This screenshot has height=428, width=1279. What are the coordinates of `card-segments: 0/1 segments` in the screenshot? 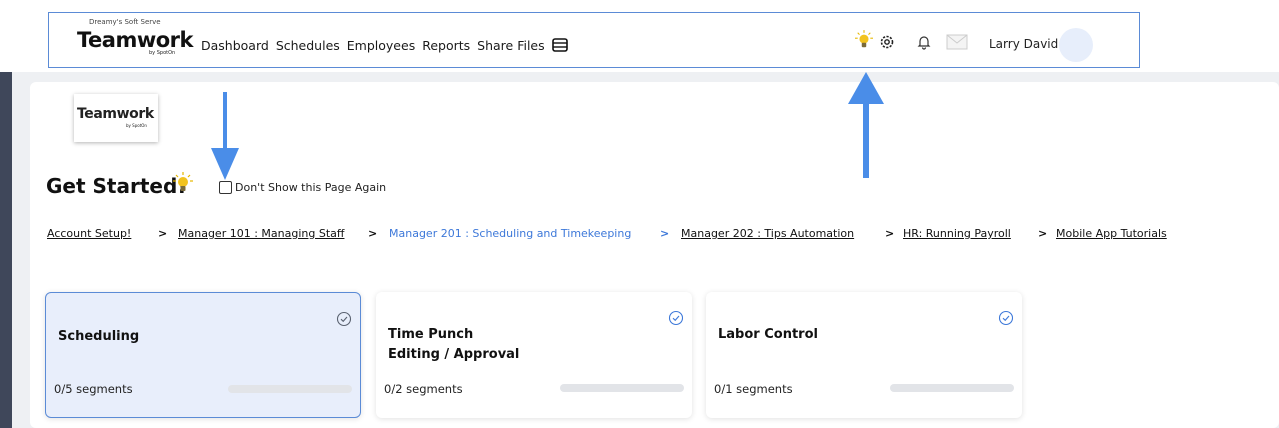 It's located at (753, 389).